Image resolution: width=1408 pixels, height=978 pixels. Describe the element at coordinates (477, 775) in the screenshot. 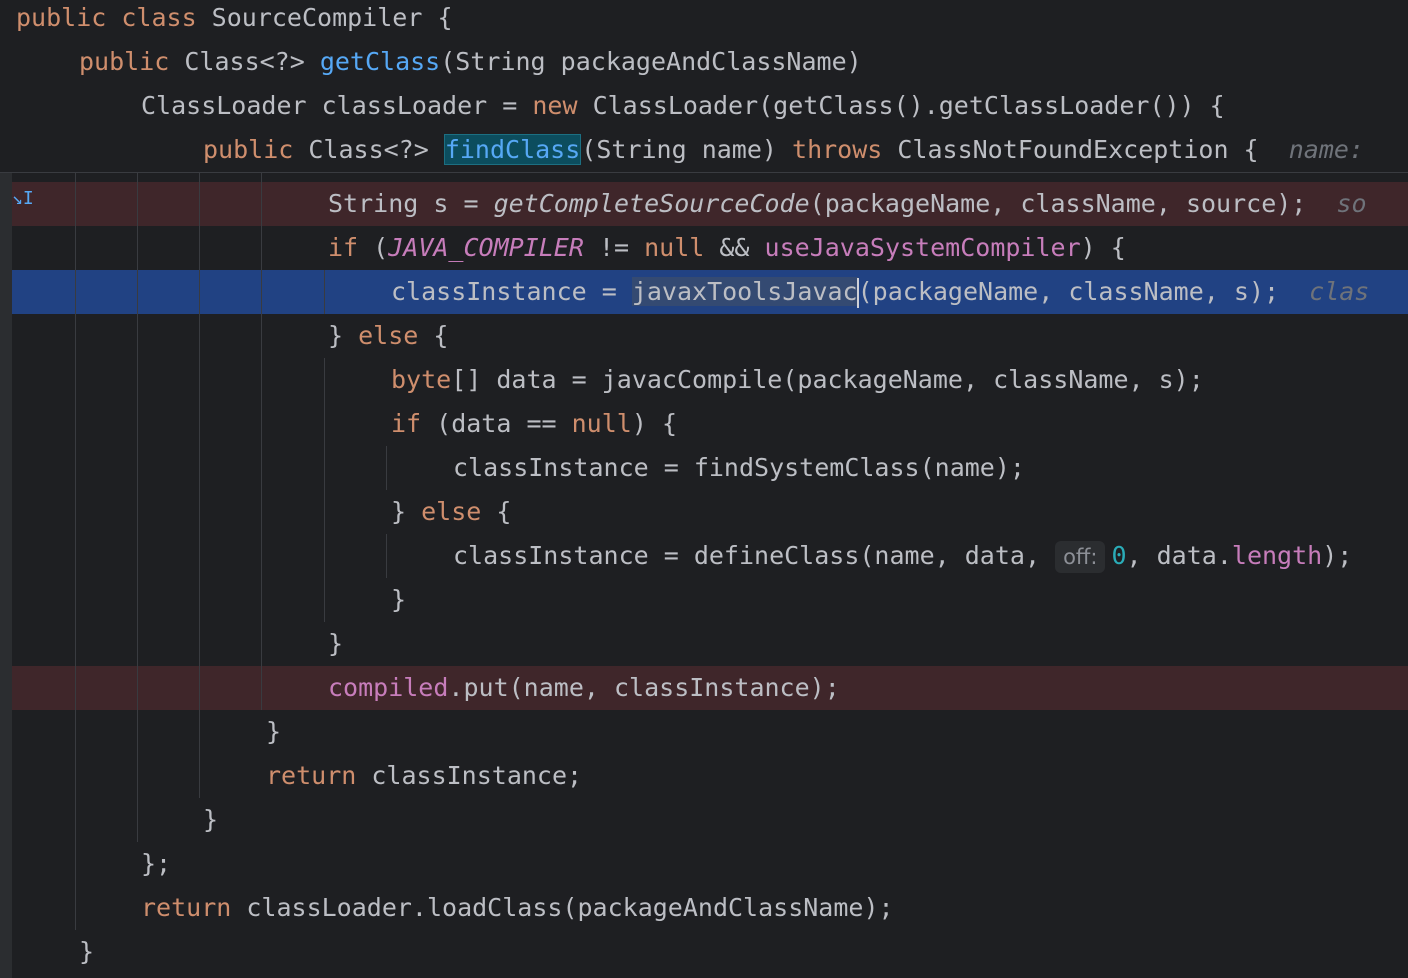

I see `code-token: classInstance;` at that location.